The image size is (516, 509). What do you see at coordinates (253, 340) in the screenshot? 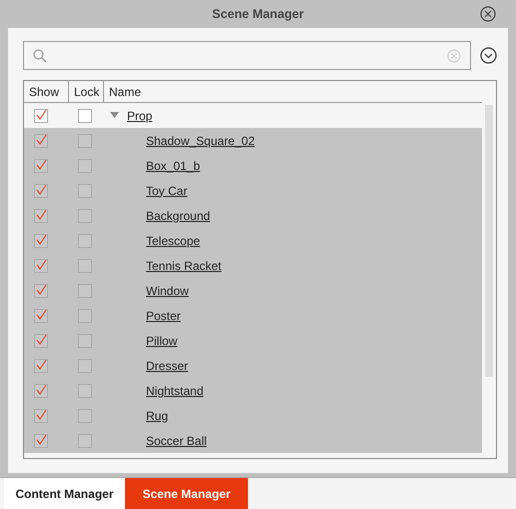
I see `tree-row: Pillow` at bounding box center [253, 340].